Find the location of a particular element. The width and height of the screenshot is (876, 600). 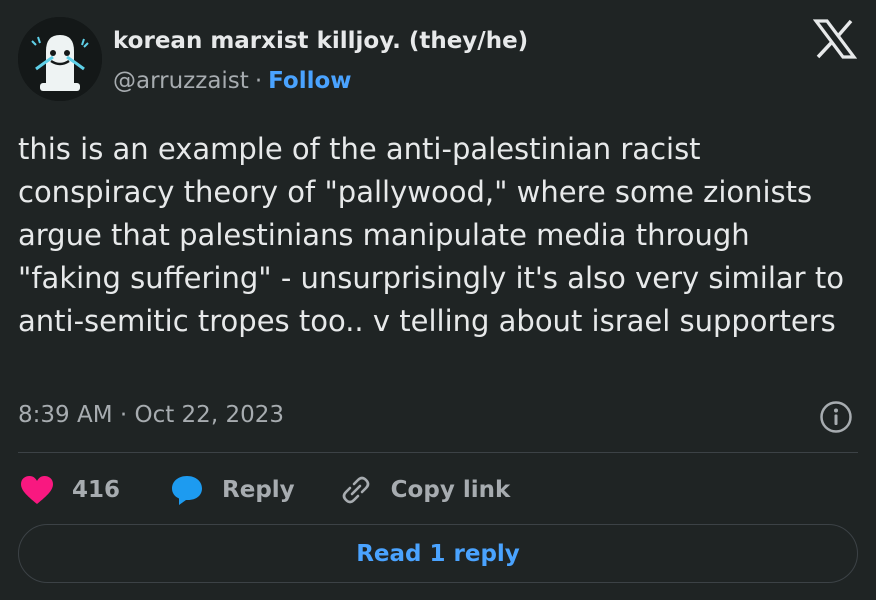

copy-link-button: Copy link is located at coordinates (425, 490).